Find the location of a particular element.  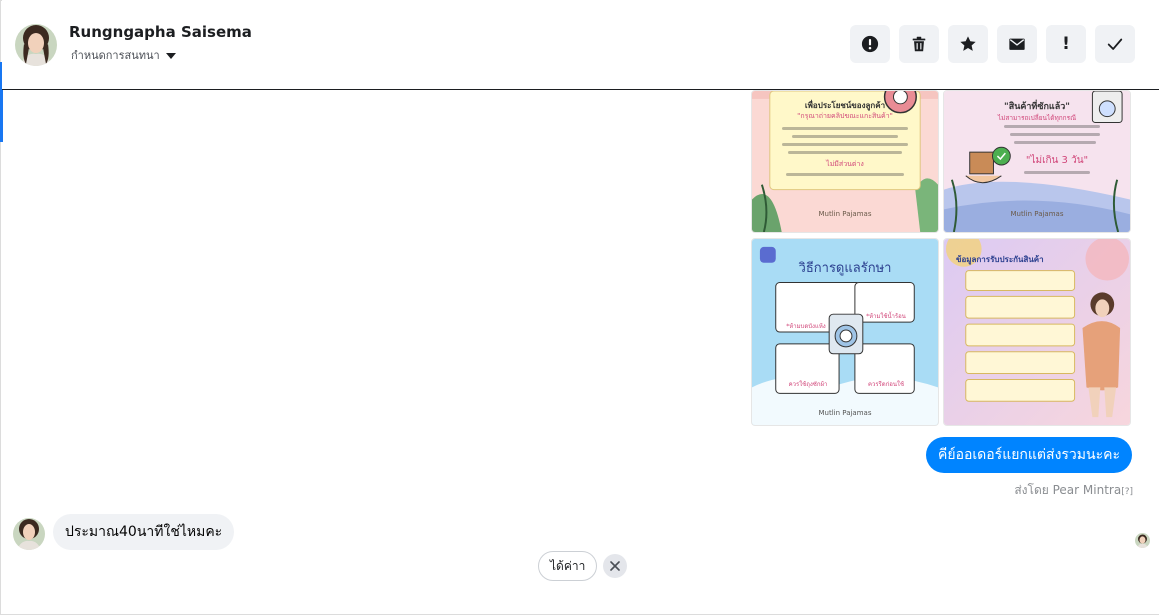

mark-spam-button: ! is located at coordinates (1066, 44).